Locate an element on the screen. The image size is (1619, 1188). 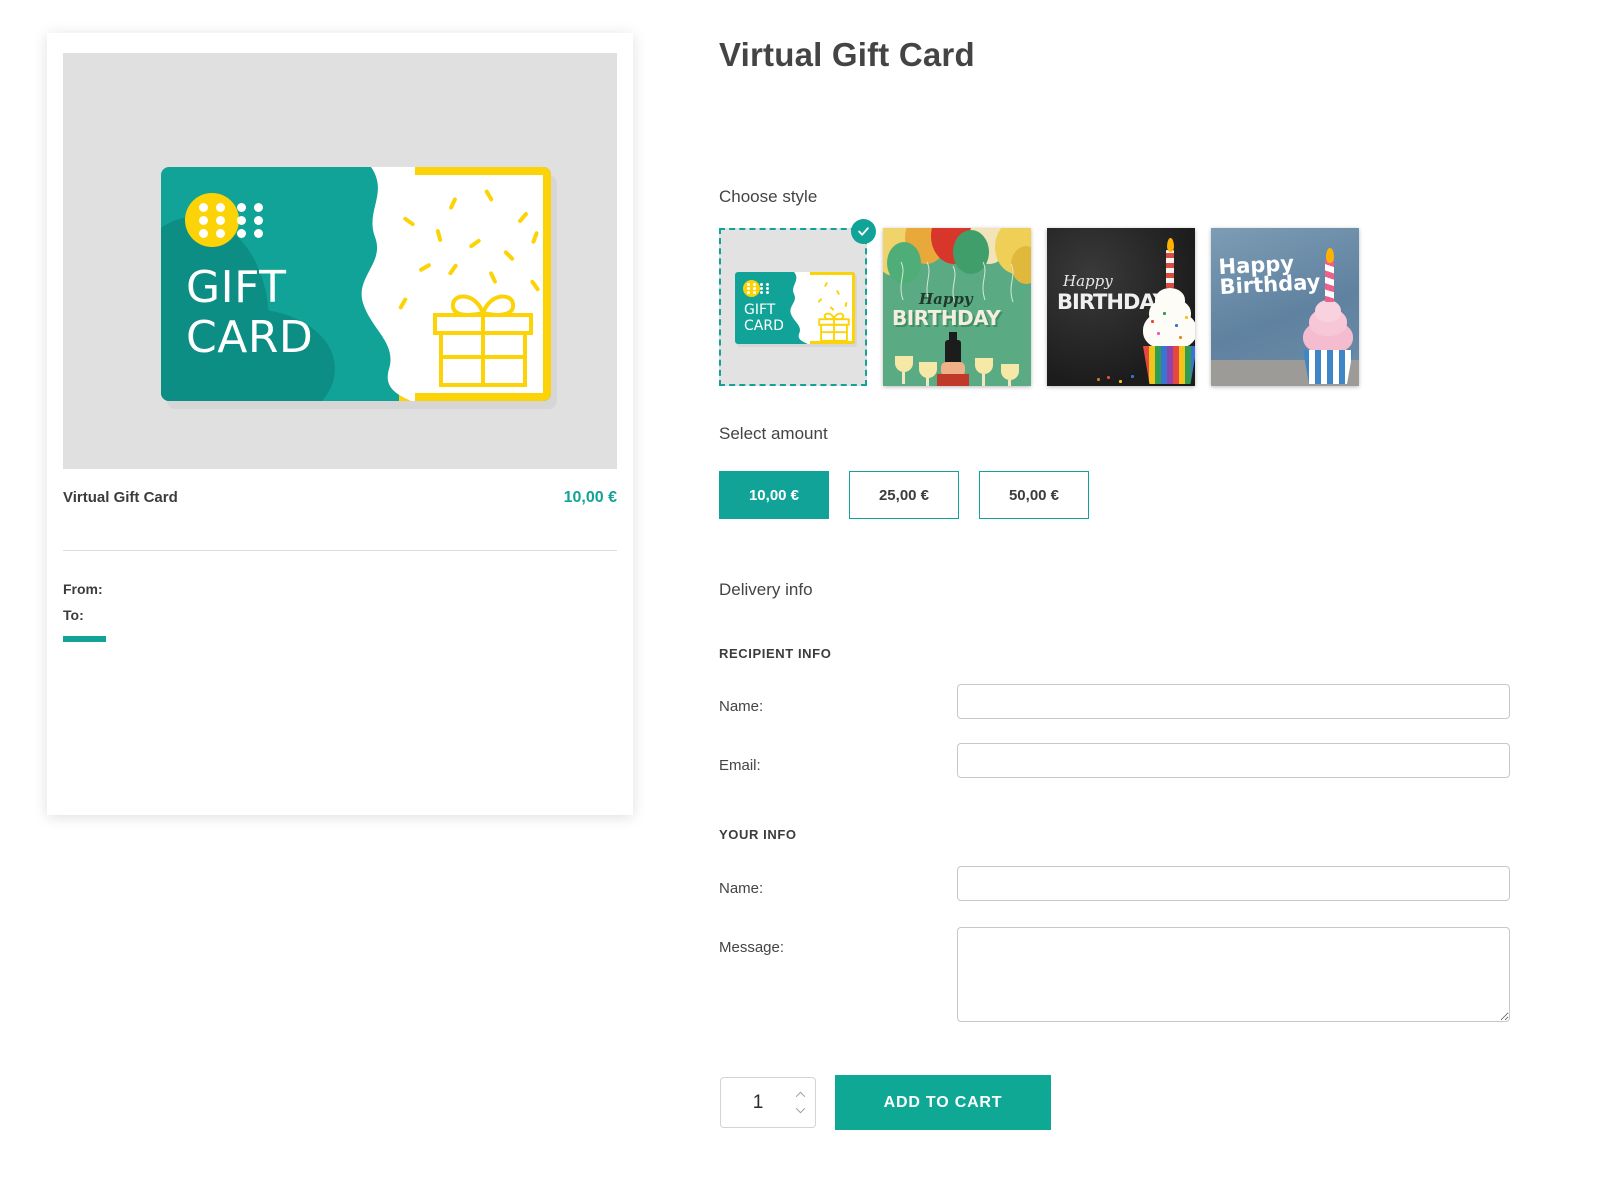
gift-card-preview-image: GIFT CARD is located at coordinates (340, 261).